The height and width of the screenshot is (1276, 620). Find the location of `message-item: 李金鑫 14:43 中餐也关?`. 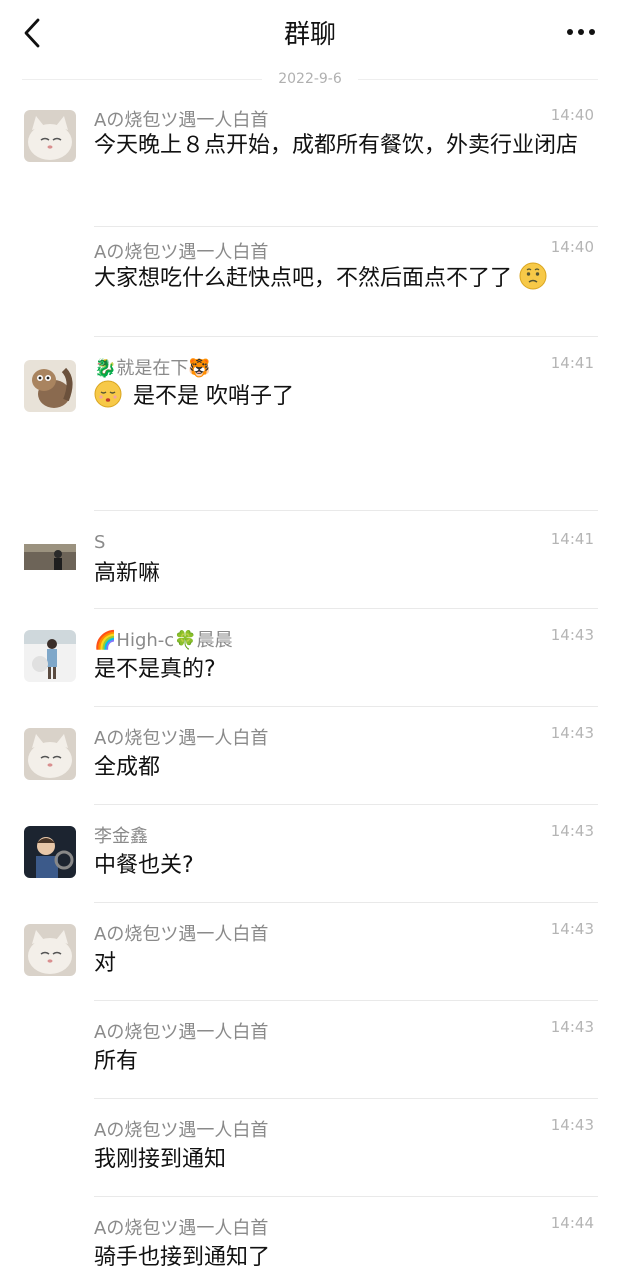

message-item: 李金鑫 14:43 中餐也关? is located at coordinates (310, 853).